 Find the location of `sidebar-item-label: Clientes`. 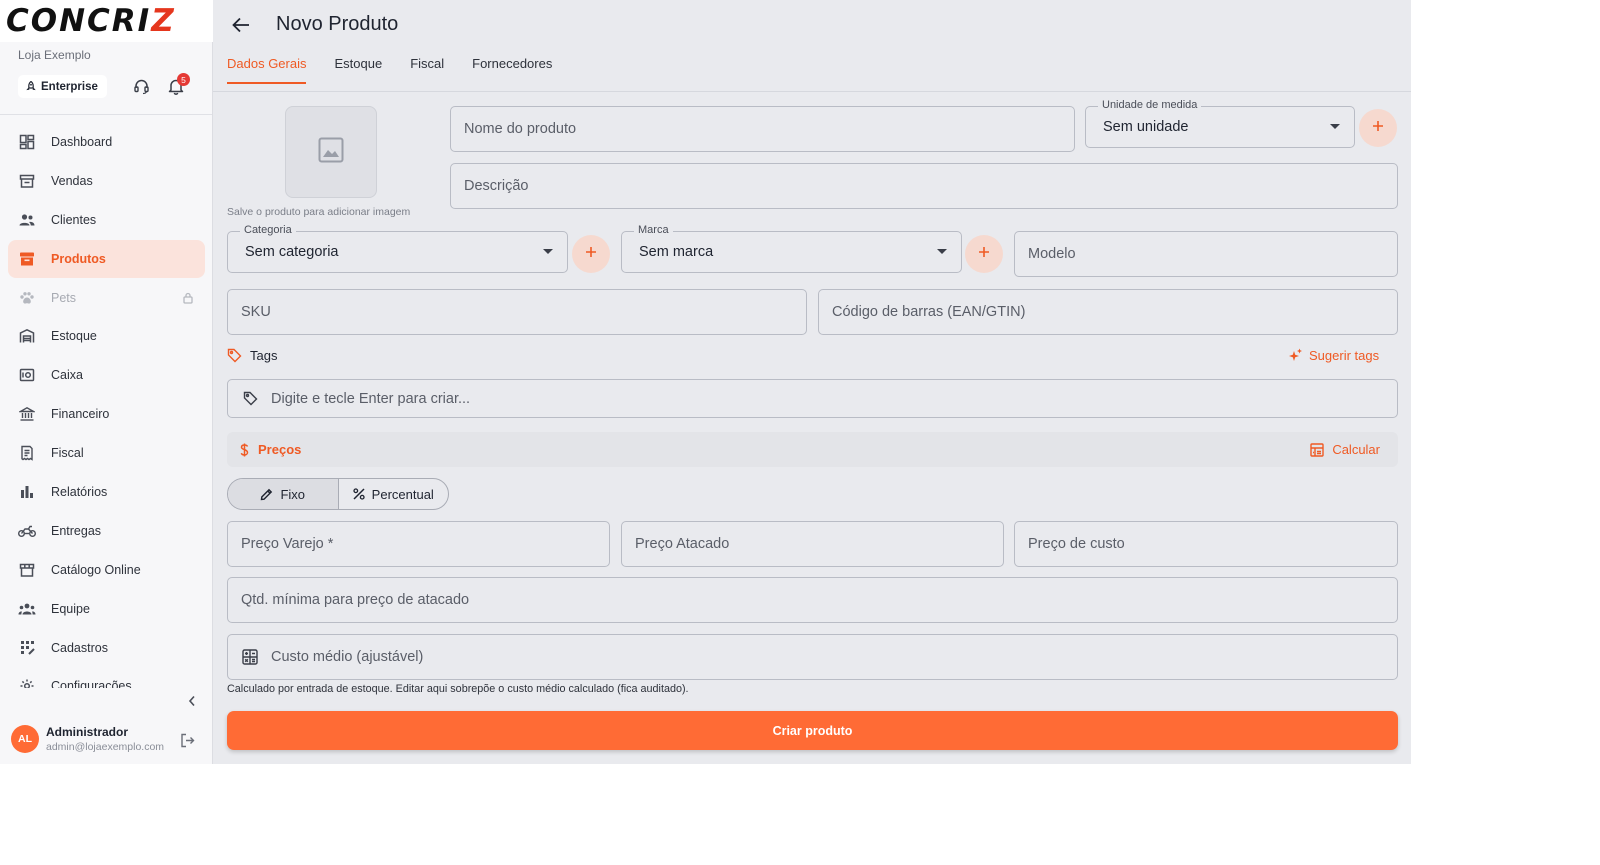

sidebar-item-label: Clientes is located at coordinates (74, 219).